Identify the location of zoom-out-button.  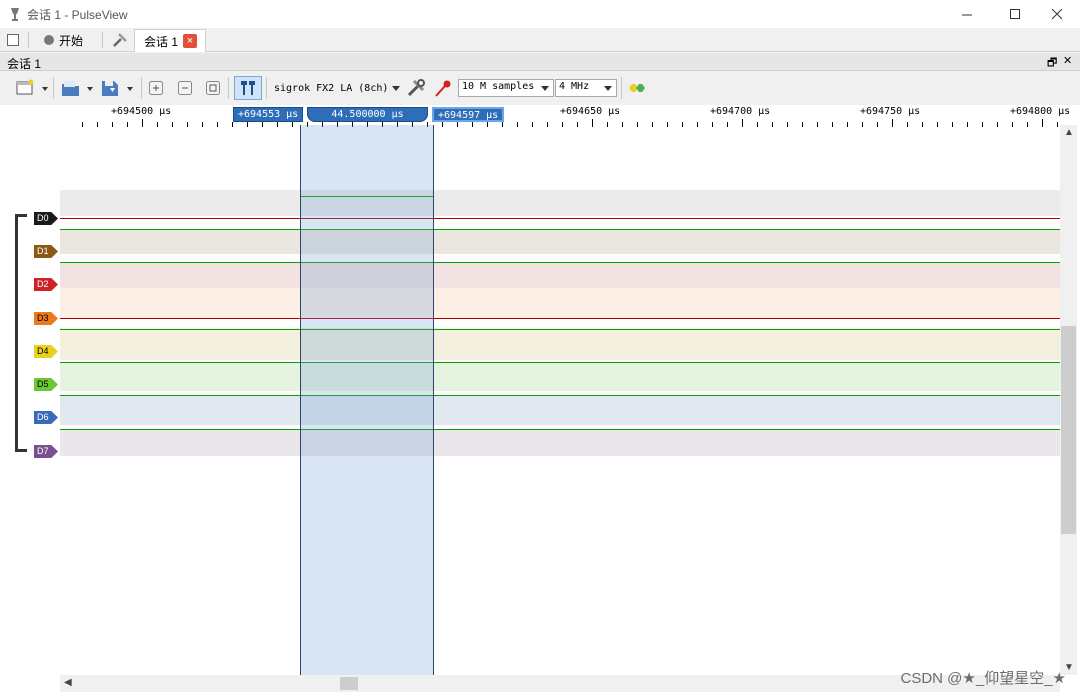
(185, 88).